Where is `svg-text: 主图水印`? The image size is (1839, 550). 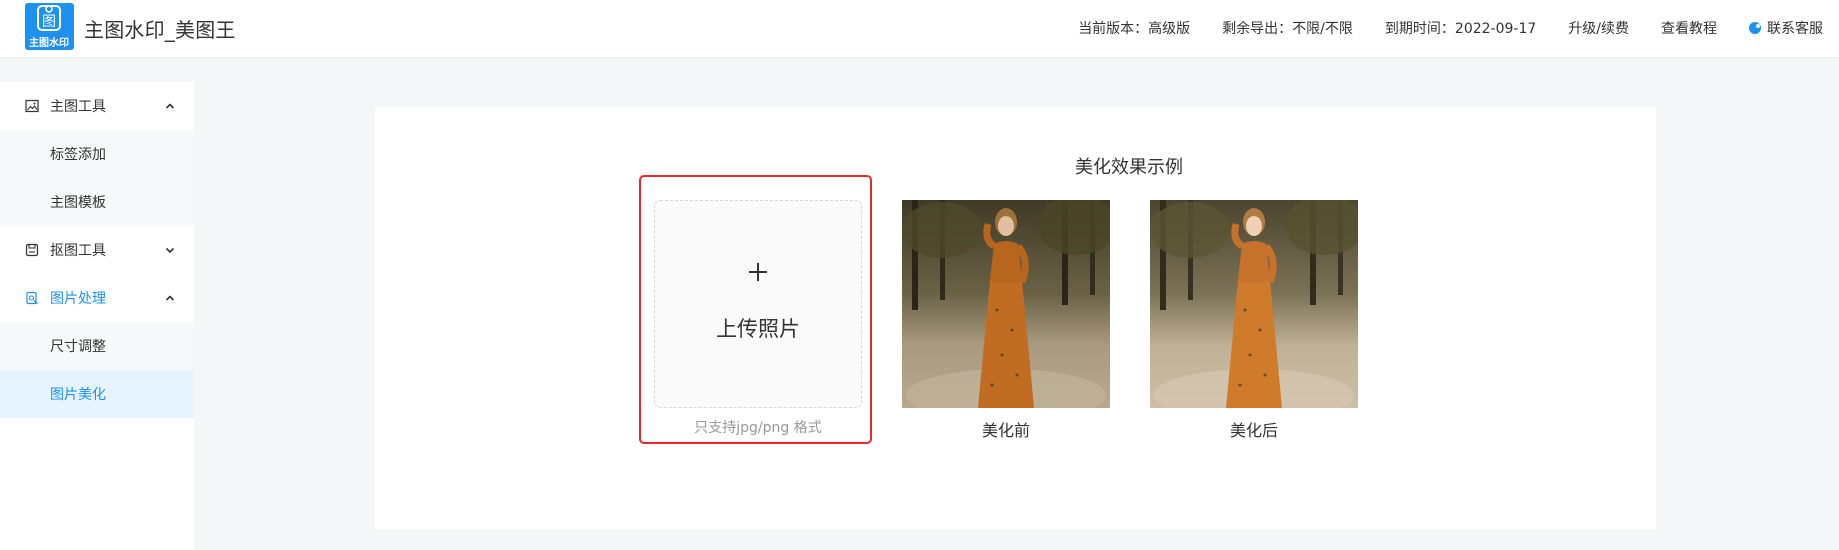 svg-text: 主图水印 is located at coordinates (49, 42).